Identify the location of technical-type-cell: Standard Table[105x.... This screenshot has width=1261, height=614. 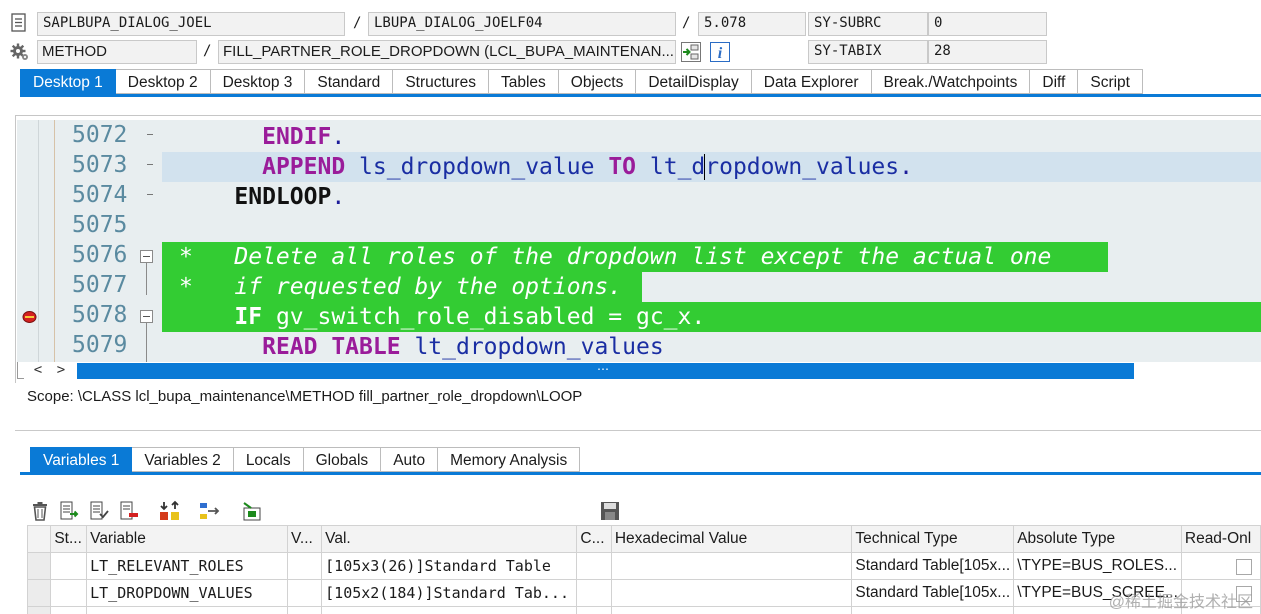
(933, 593).